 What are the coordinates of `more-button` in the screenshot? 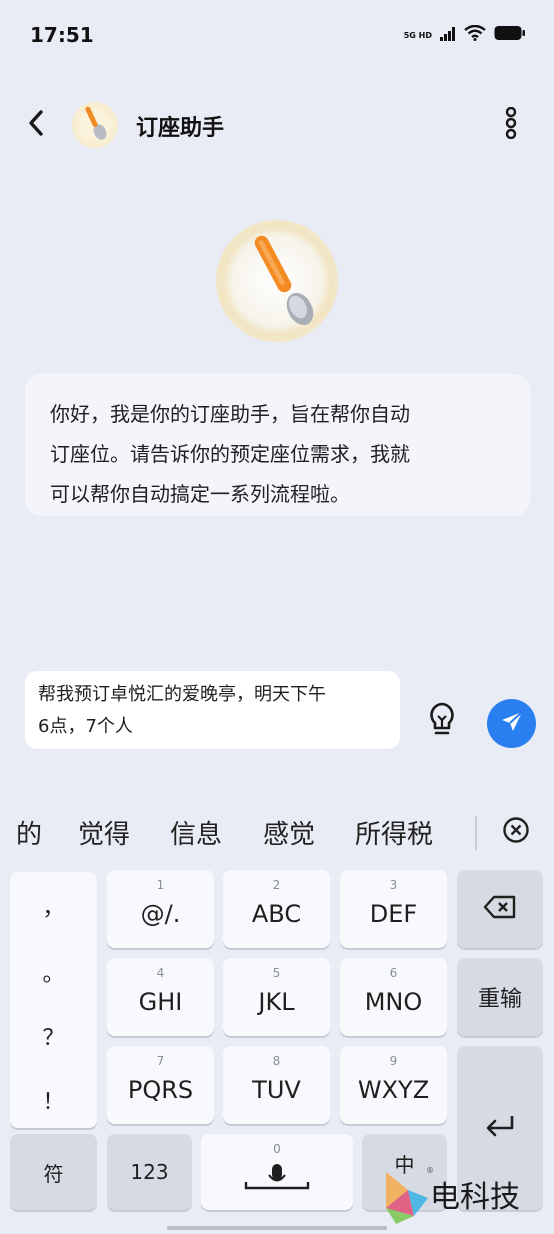 It's located at (511, 125).